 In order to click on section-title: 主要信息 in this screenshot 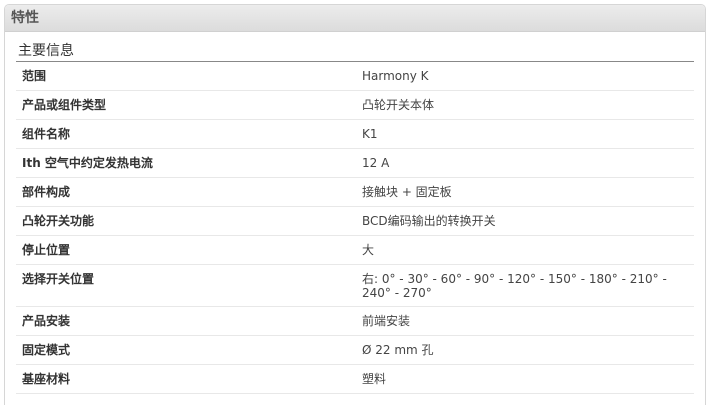, I will do `click(355, 52)`.